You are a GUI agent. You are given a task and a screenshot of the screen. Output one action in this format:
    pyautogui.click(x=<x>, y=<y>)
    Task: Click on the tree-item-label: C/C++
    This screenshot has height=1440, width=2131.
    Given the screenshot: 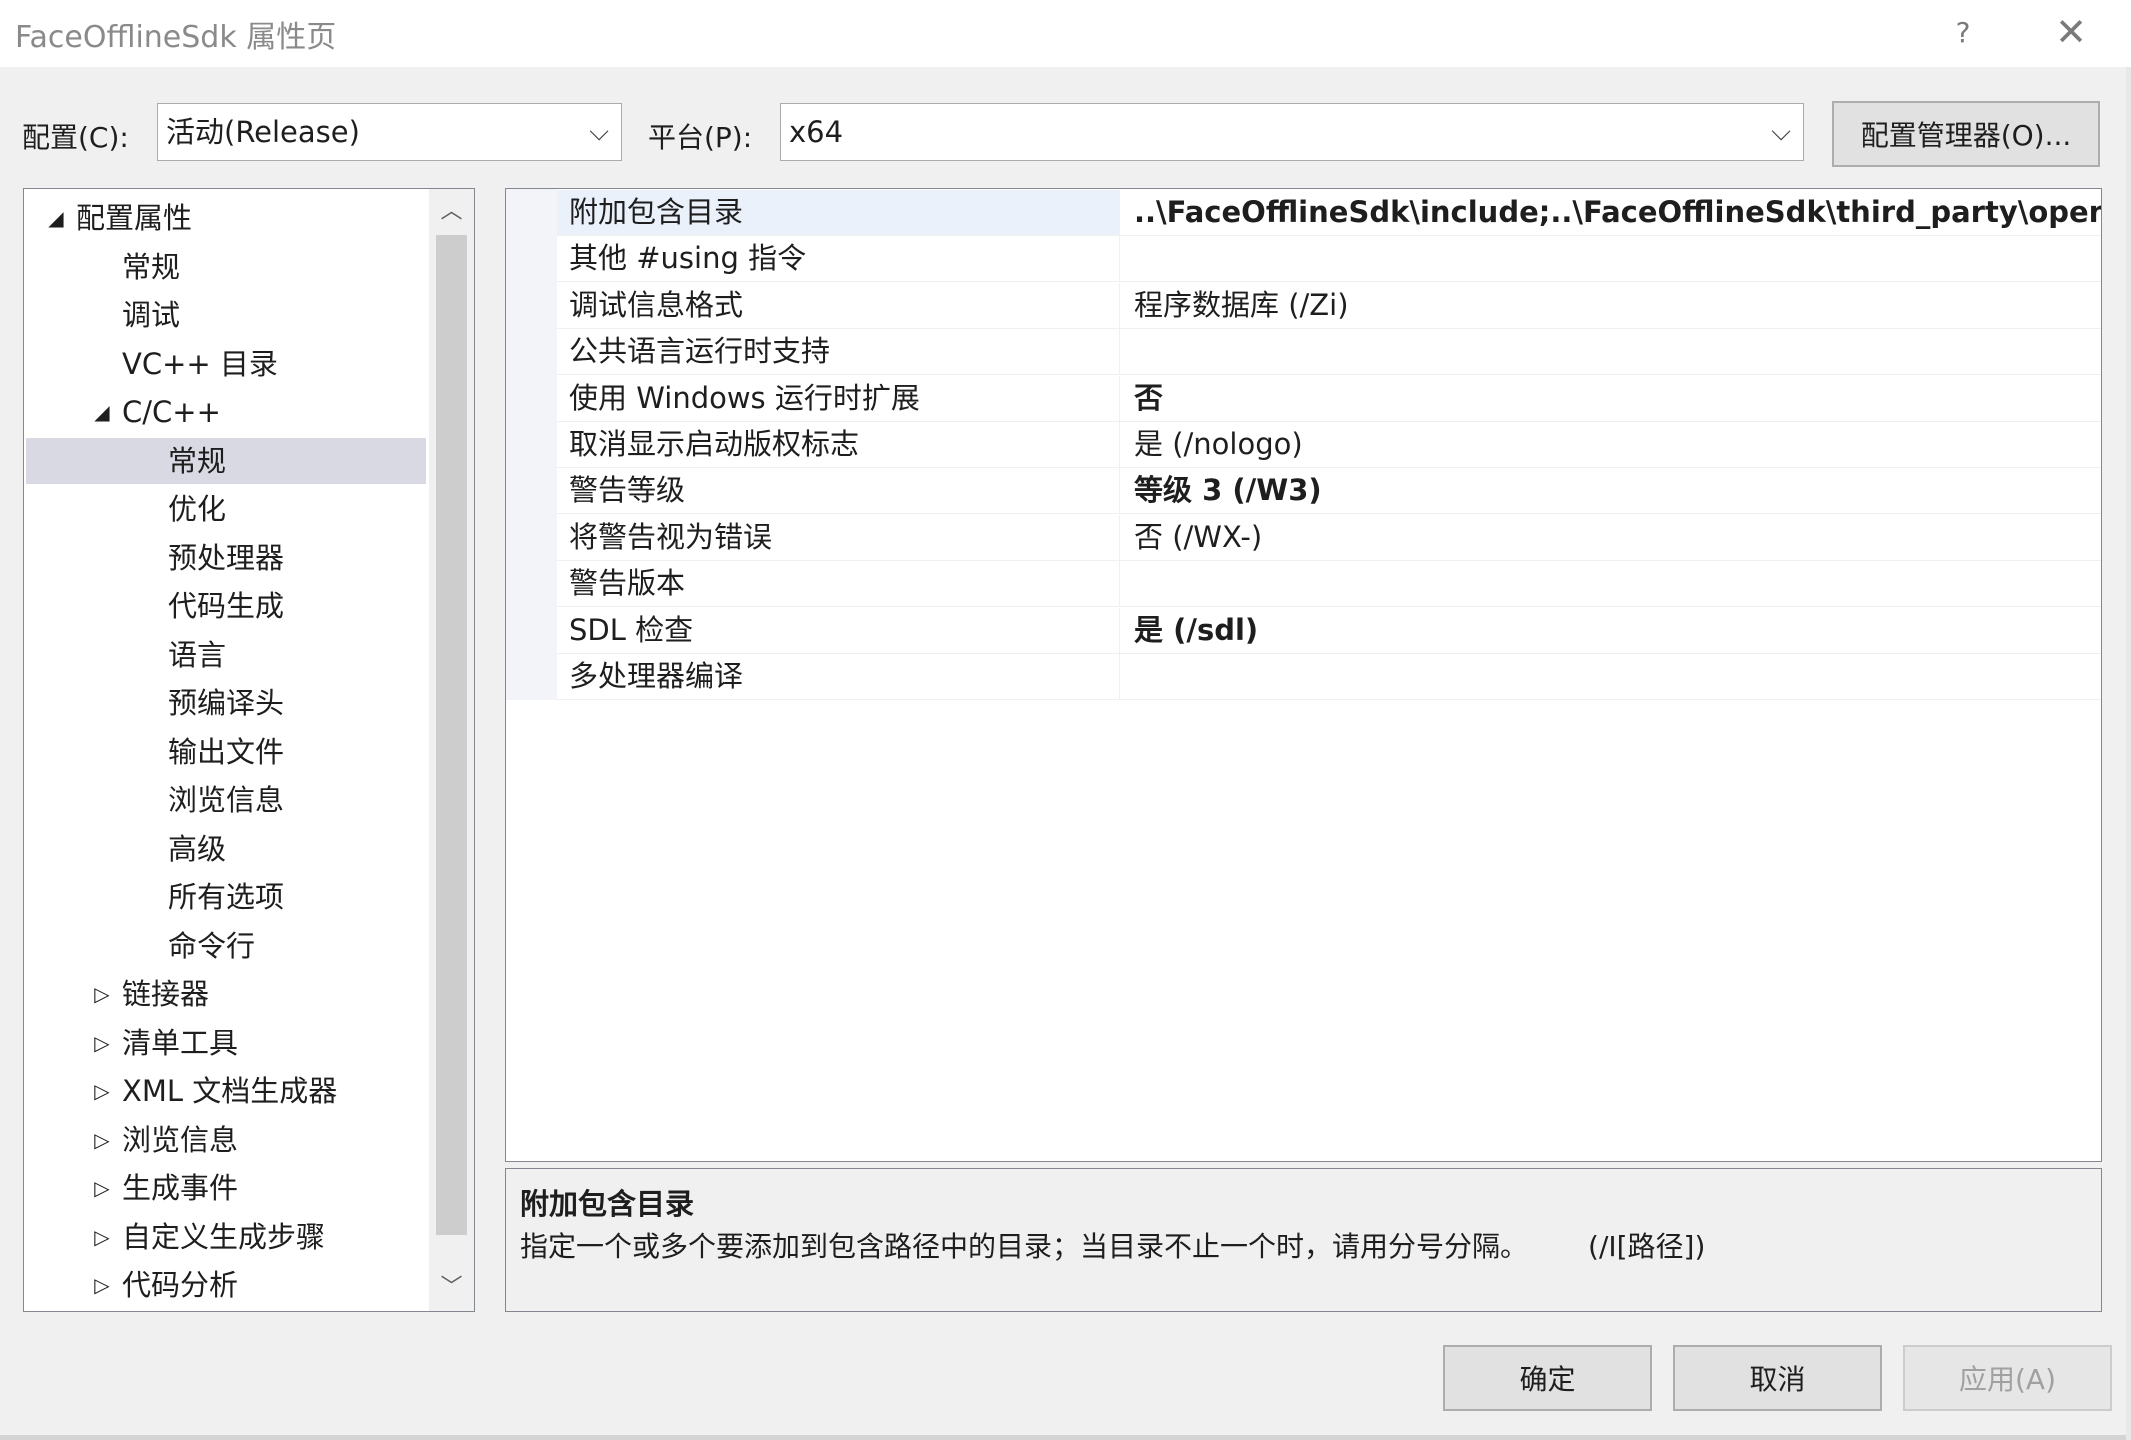 What is the action you would take?
    pyautogui.click(x=171, y=412)
    